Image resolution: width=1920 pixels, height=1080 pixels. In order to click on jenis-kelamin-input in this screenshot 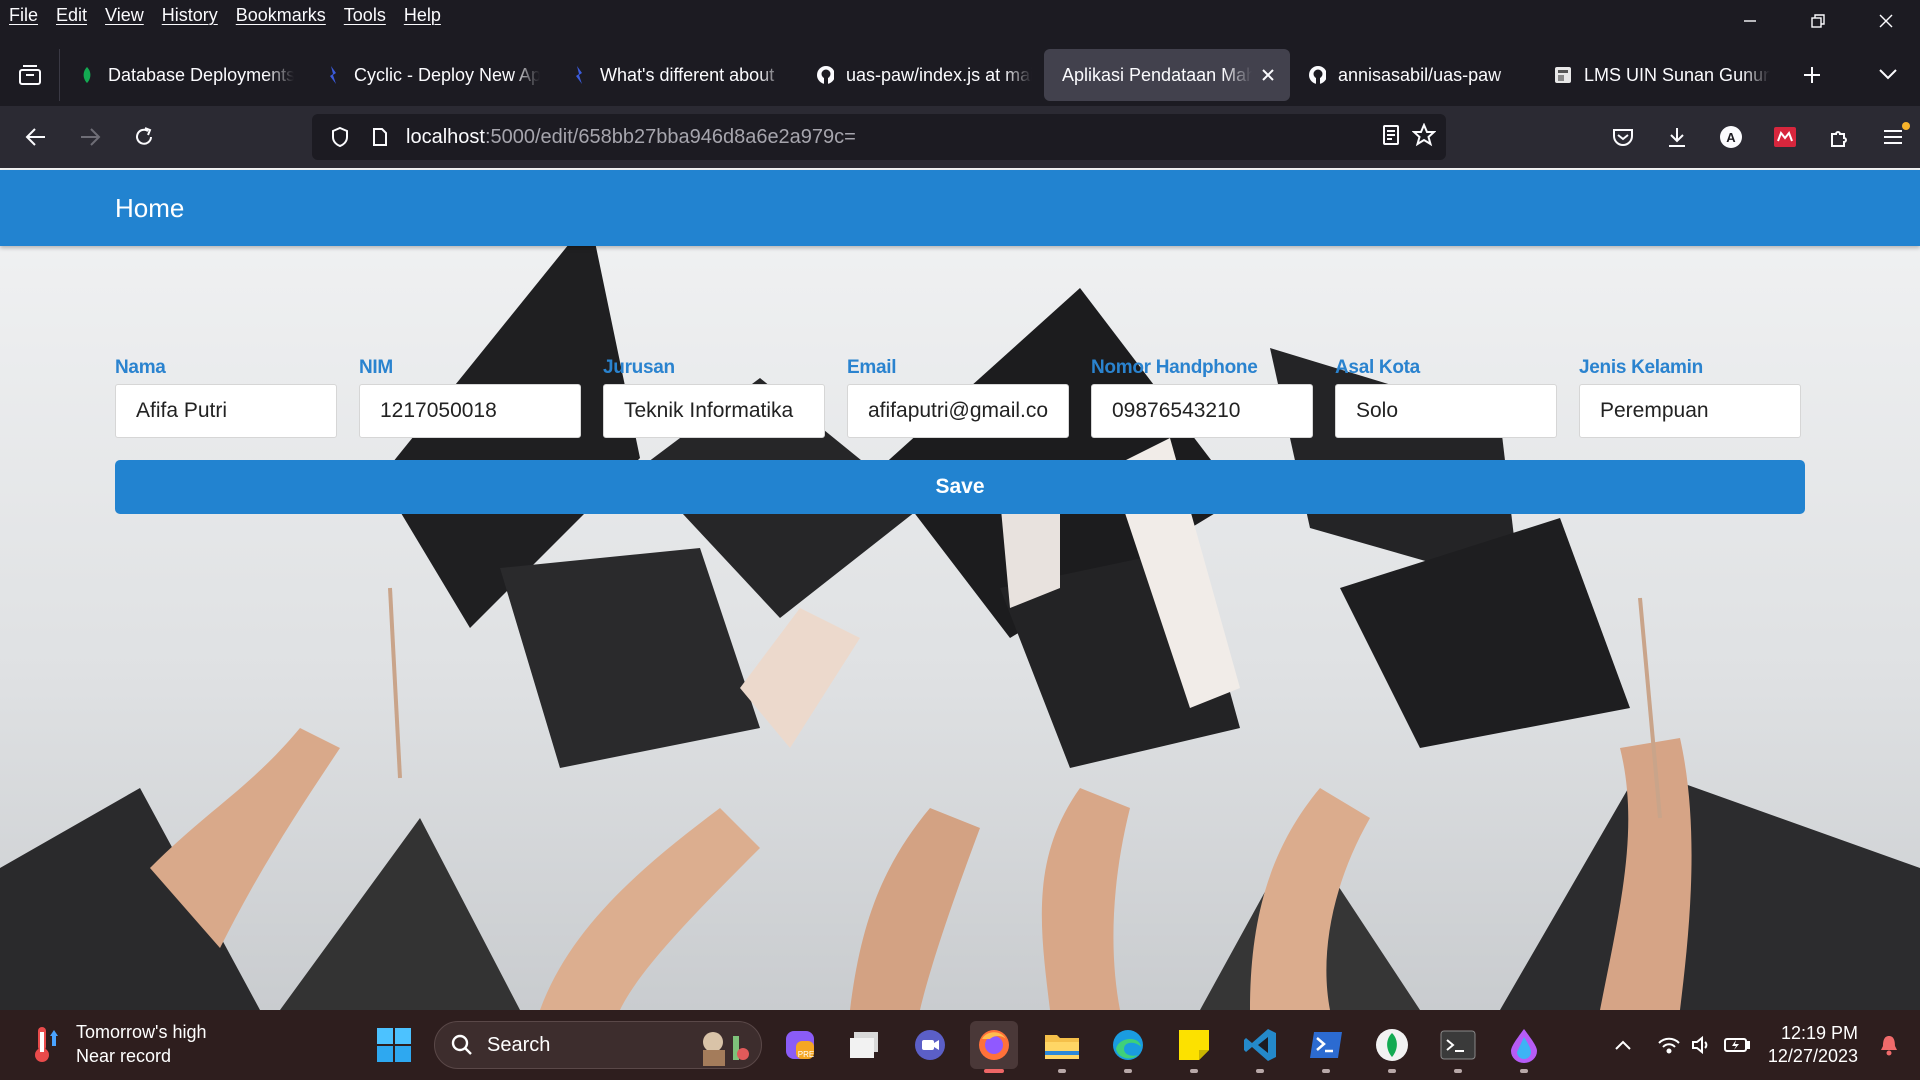, I will do `click(1690, 411)`.